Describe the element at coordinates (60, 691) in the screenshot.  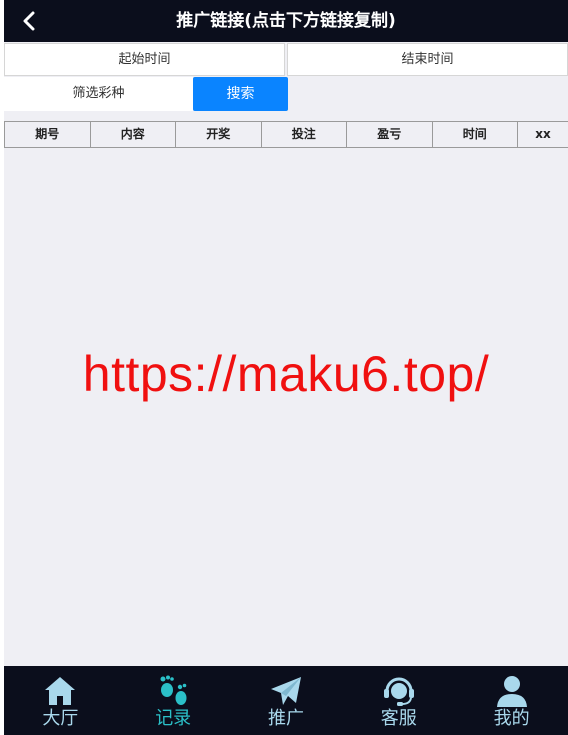
I see `home-icon` at that location.